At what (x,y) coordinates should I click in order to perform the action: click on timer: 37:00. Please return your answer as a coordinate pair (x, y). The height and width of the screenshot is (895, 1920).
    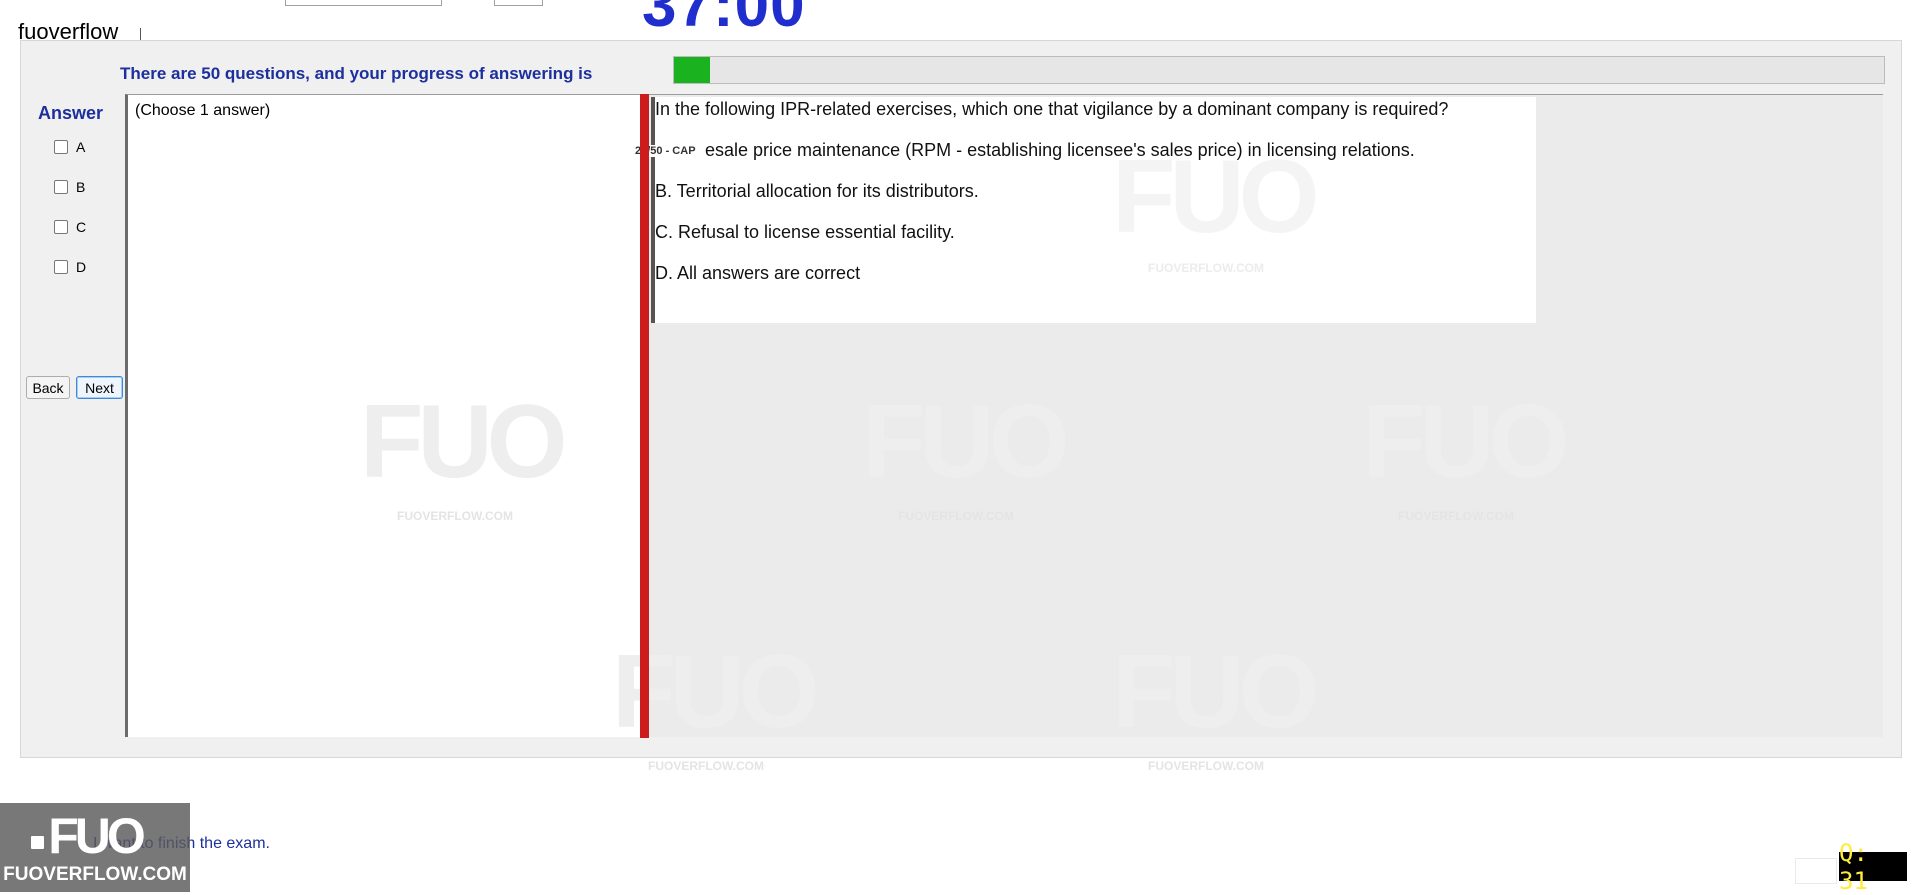
    Looking at the image, I should click on (724, 20).